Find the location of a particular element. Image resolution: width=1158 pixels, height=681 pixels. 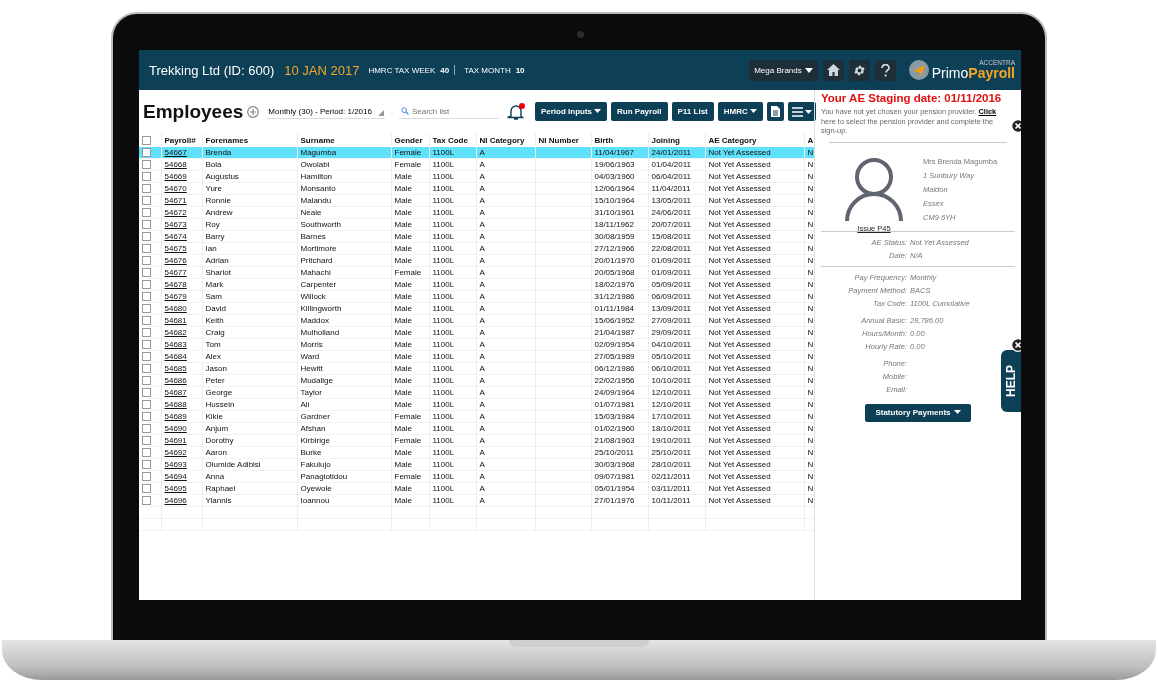

table-row: 54687 George Taylor Male 1100L A 24/09/1964 12/10/2011 Not Yet Assessed N is located at coordinates (476, 392).